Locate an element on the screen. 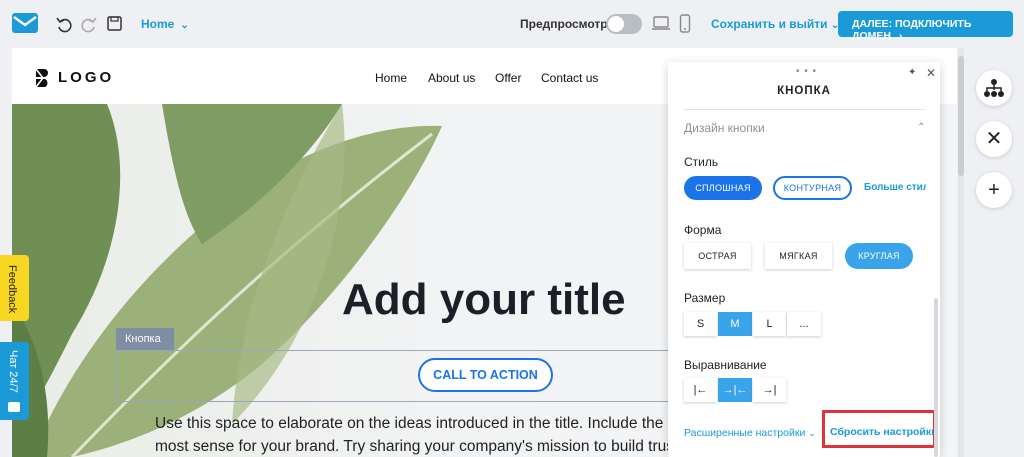 This screenshot has width=1024, height=457. sitemap-icon is located at coordinates (994, 88).